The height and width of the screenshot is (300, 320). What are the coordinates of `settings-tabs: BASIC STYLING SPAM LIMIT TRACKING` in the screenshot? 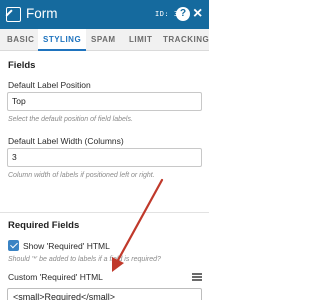 It's located at (104, 40).